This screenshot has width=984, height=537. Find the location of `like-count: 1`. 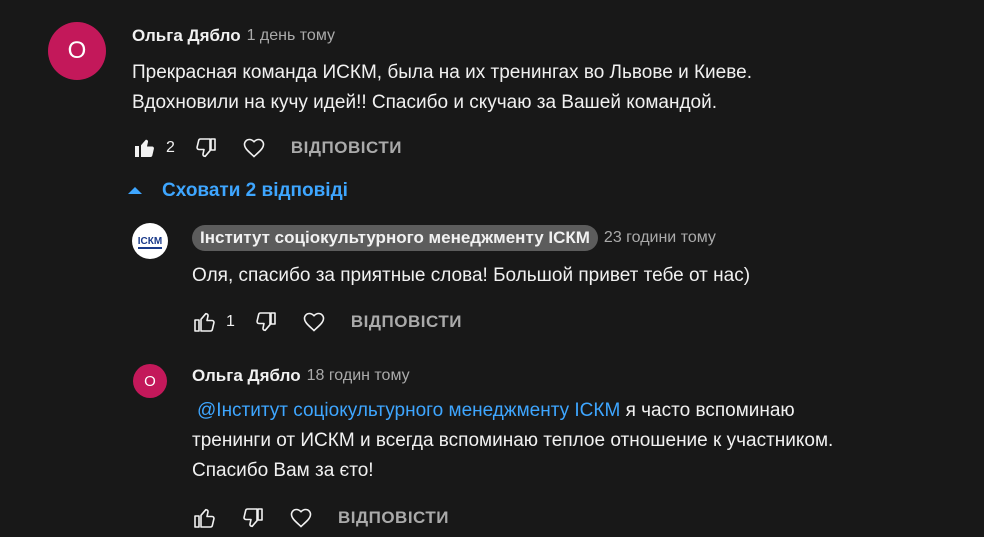

like-count: 1 is located at coordinates (230, 321).